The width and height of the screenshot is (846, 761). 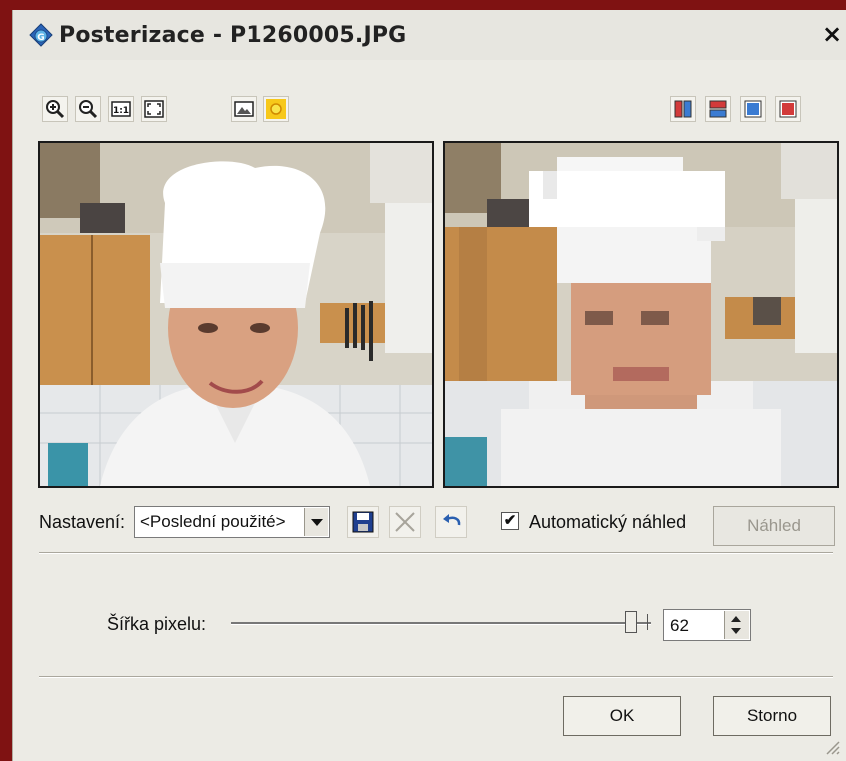 I want to click on view-original-icon, so click(x=753, y=109).